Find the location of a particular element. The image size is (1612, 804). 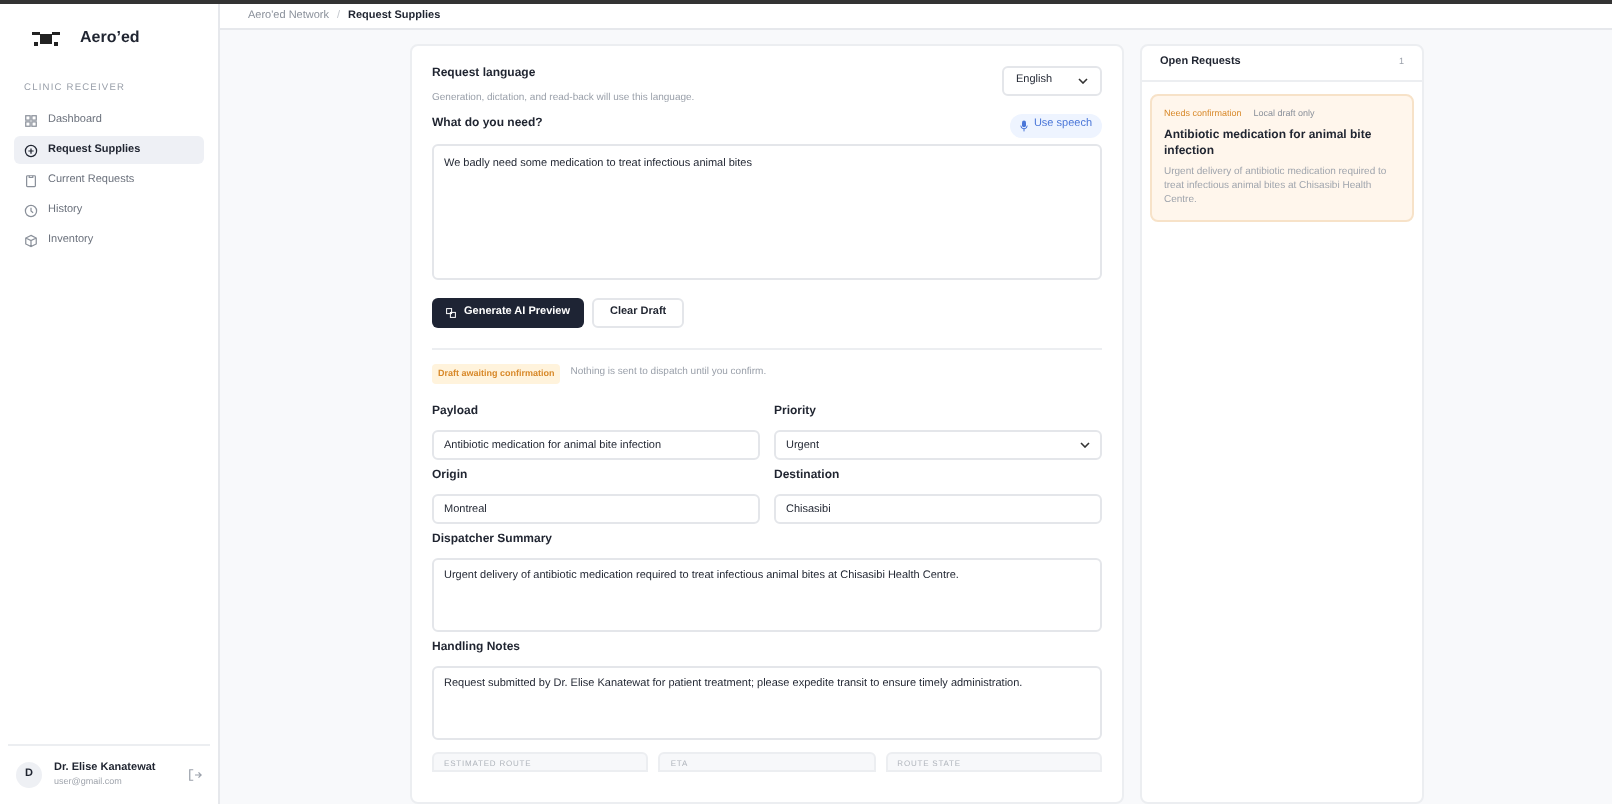

clipboard-icon is located at coordinates (31, 180).